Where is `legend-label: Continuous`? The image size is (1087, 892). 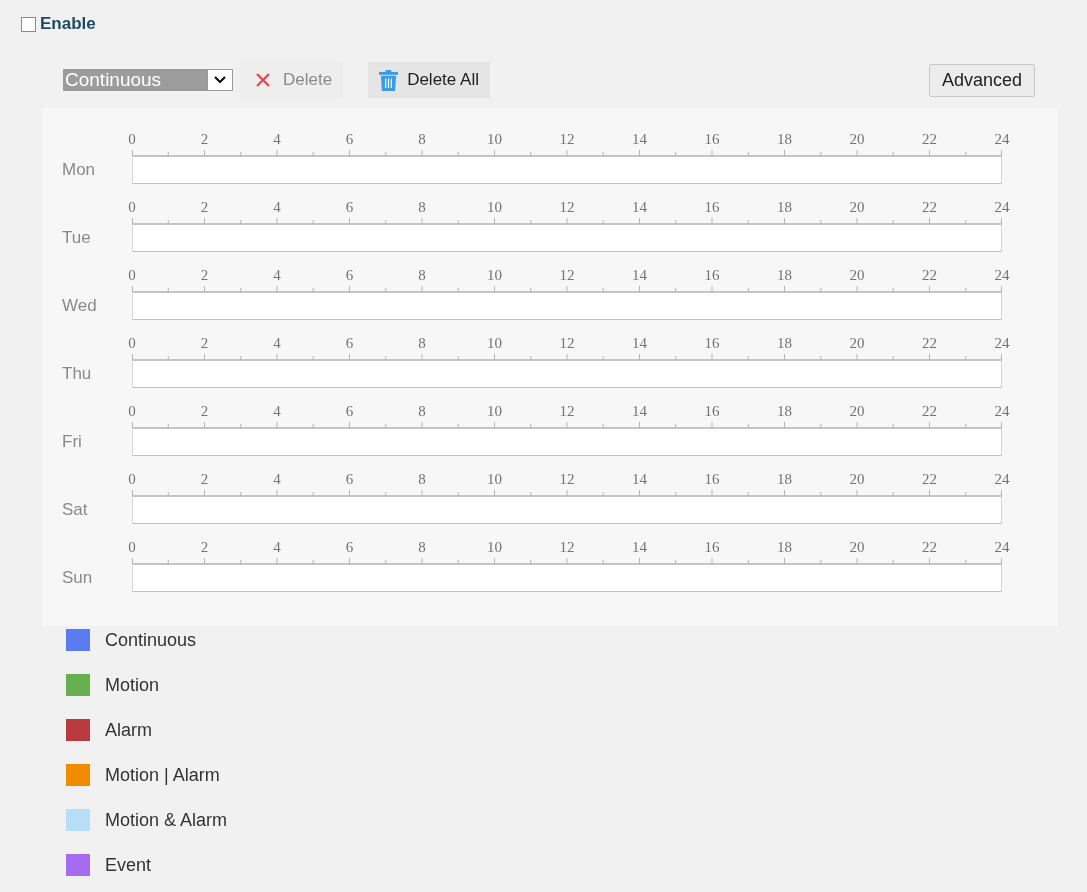 legend-label: Continuous is located at coordinates (151, 640).